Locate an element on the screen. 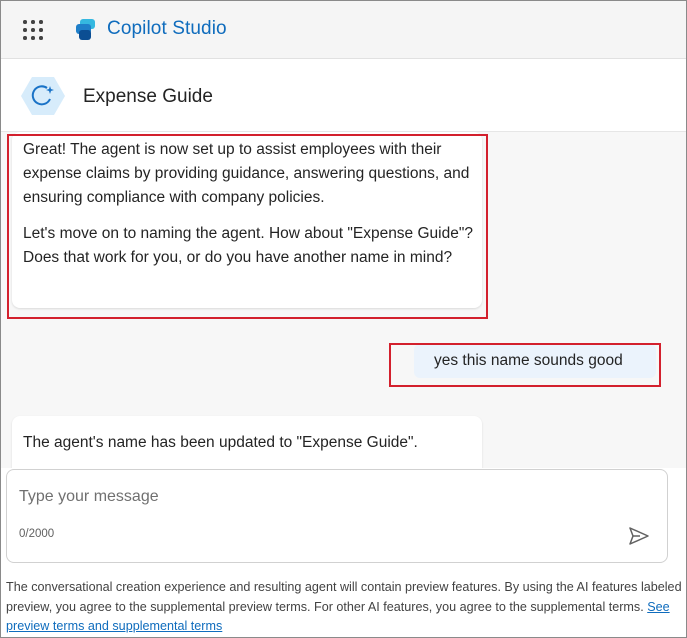  app-title: Copilot Studio is located at coordinates (167, 28).